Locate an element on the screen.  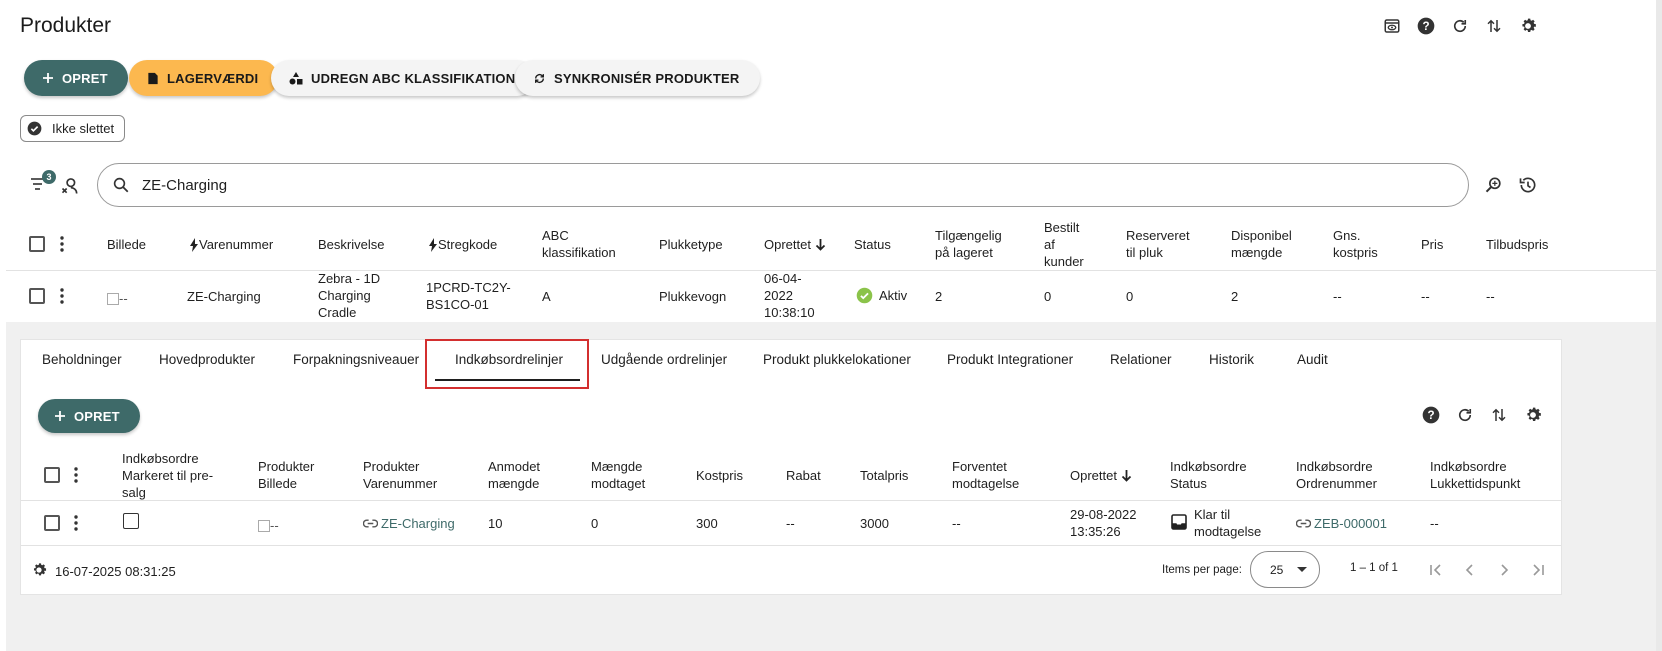
cell-status: Aktiv is located at coordinates (881, 295).